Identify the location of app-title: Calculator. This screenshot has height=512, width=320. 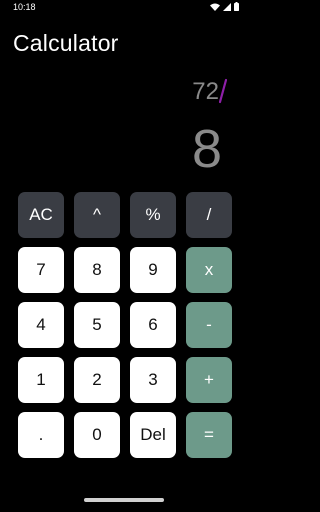
(66, 43).